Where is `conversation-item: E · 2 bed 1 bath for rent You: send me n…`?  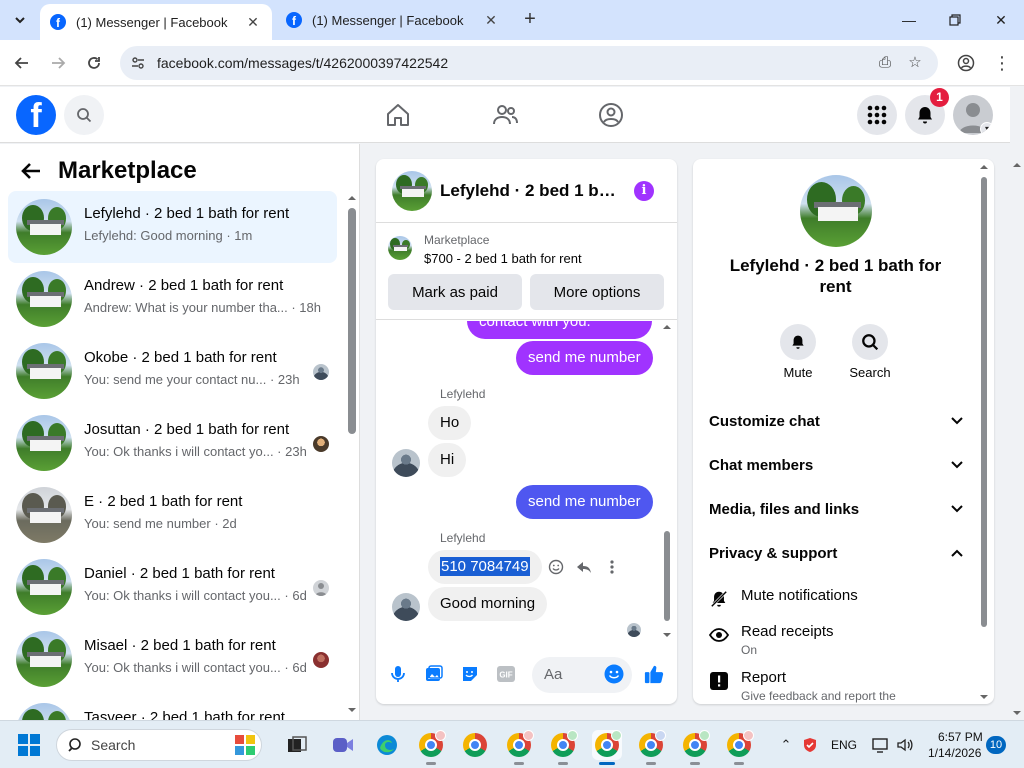 conversation-item: E · 2 bed 1 bath for rent You: send me n… is located at coordinates (172, 515).